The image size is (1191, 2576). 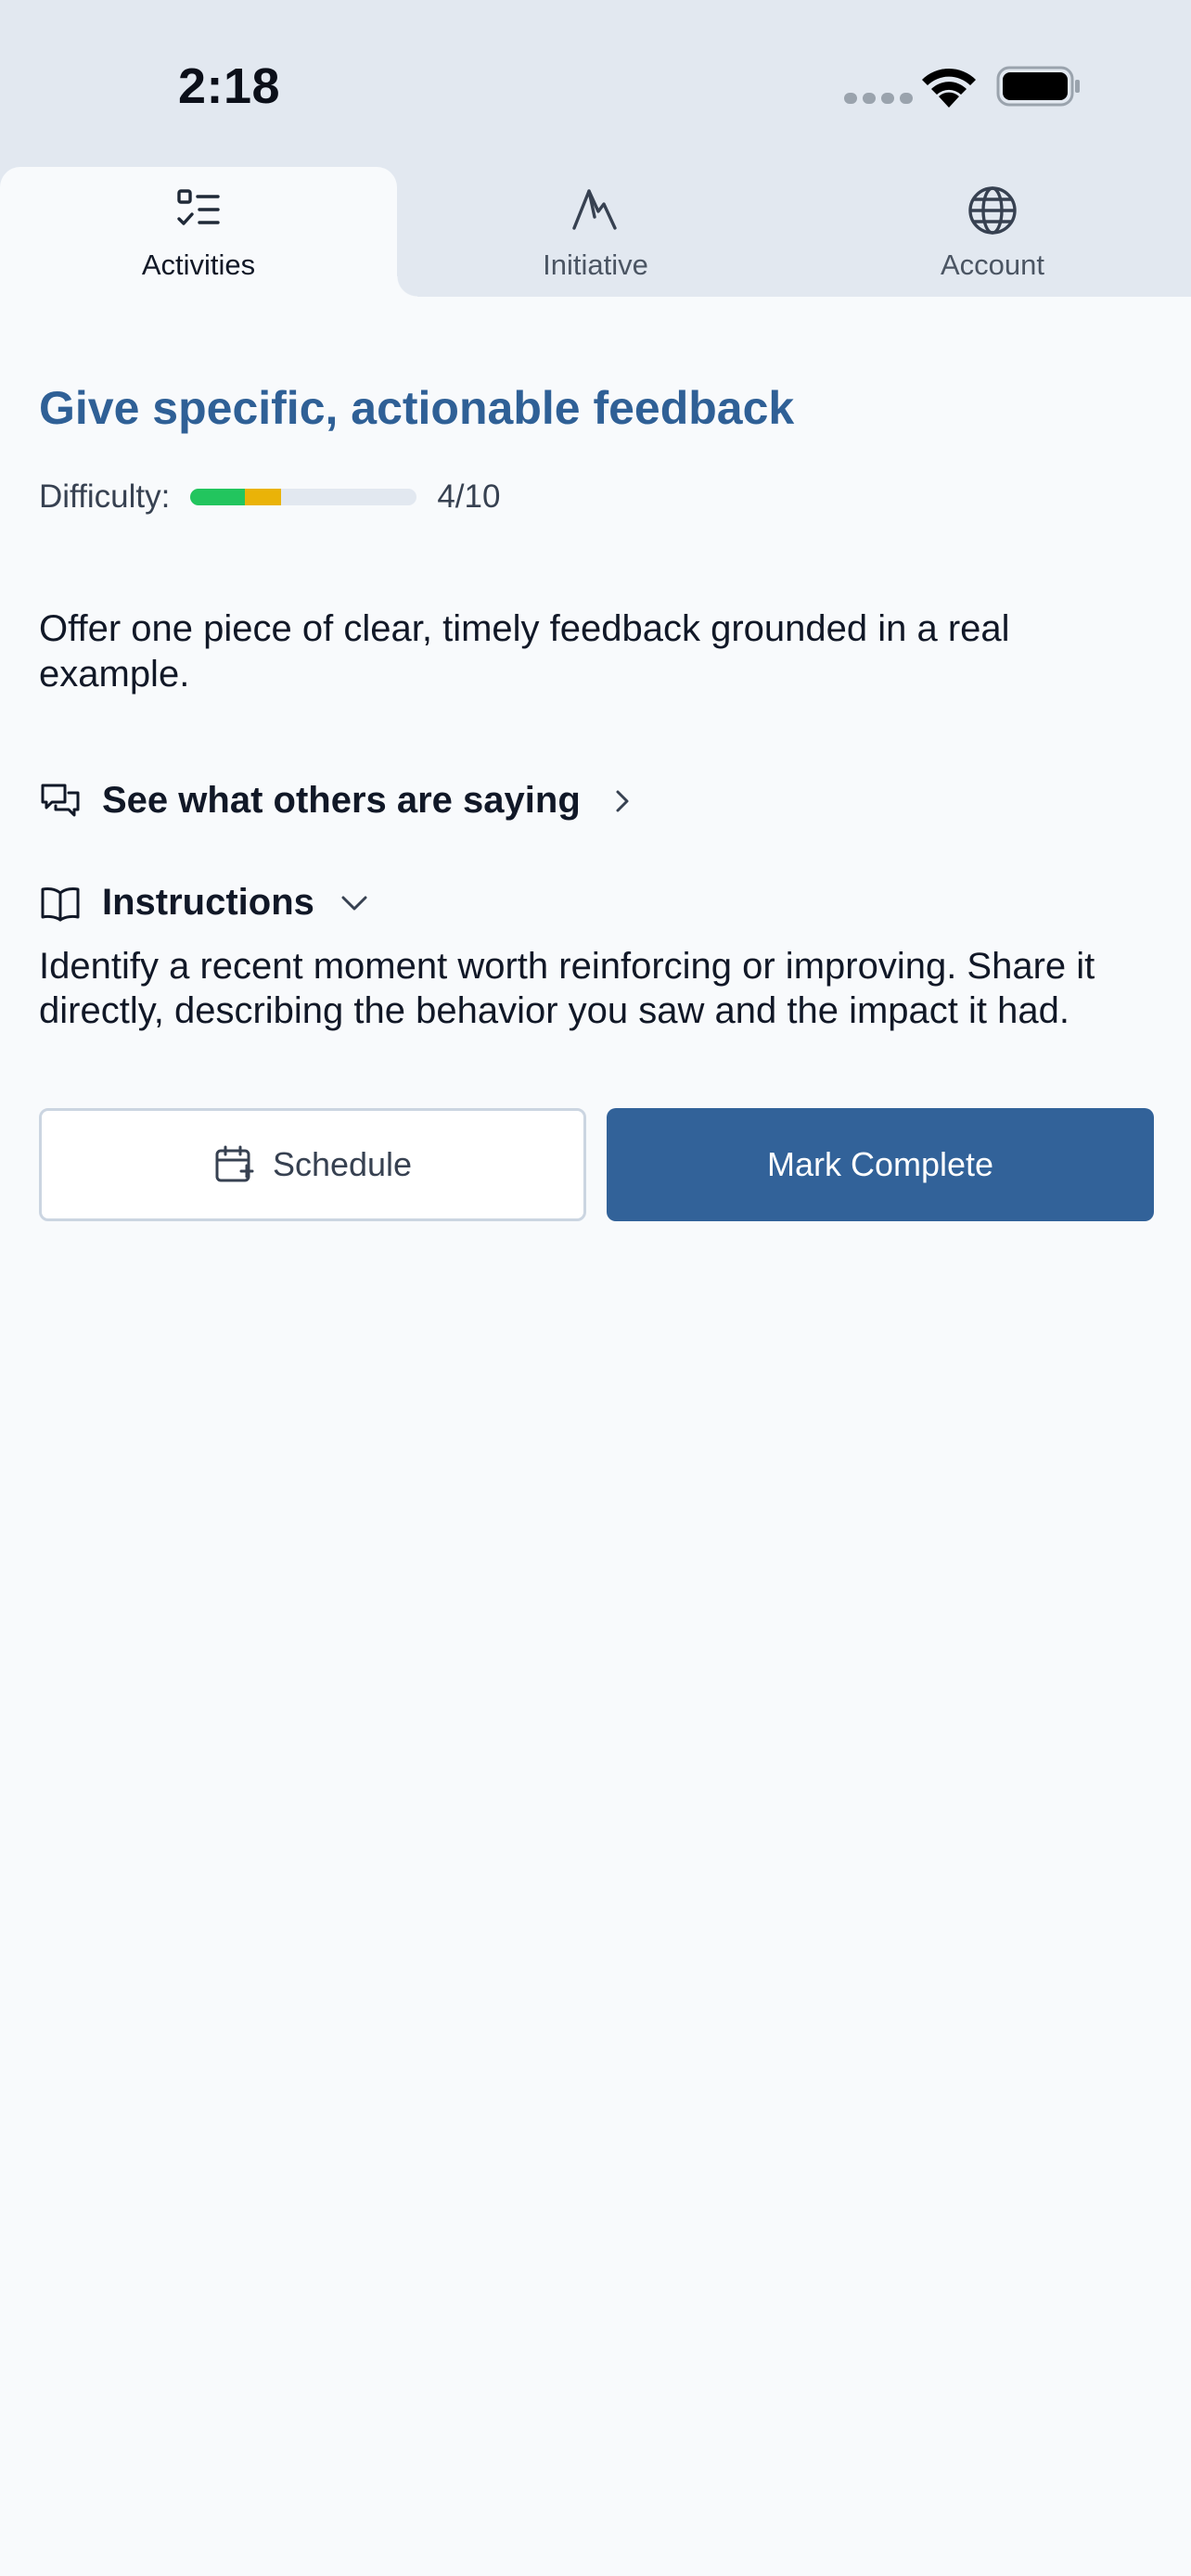 What do you see at coordinates (992, 211) in the screenshot?
I see `globe-icon` at bounding box center [992, 211].